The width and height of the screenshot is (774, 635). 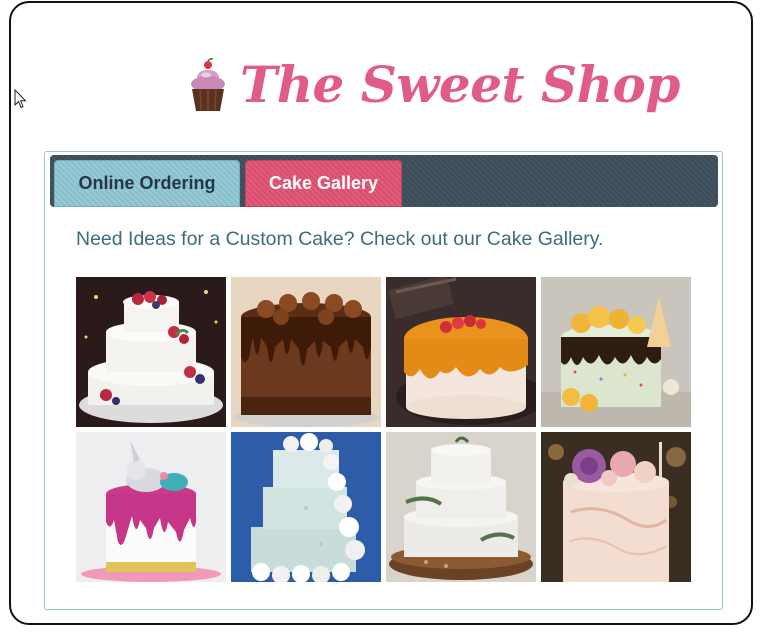 What do you see at coordinates (306, 507) in the screenshot?
I see `cake-photo-wedding-roses` at bounding box center [306, 507].